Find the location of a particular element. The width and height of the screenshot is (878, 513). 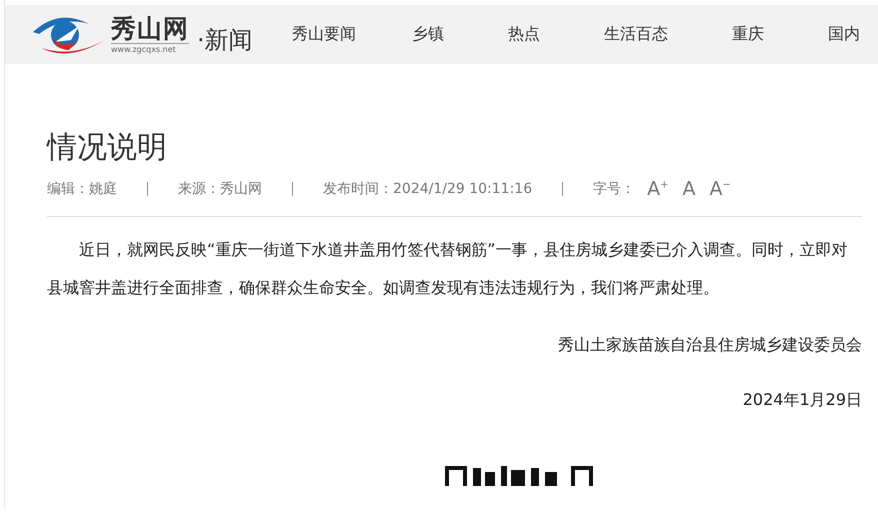

logo-name: 秀山网 is located at coordinates (150, 29).